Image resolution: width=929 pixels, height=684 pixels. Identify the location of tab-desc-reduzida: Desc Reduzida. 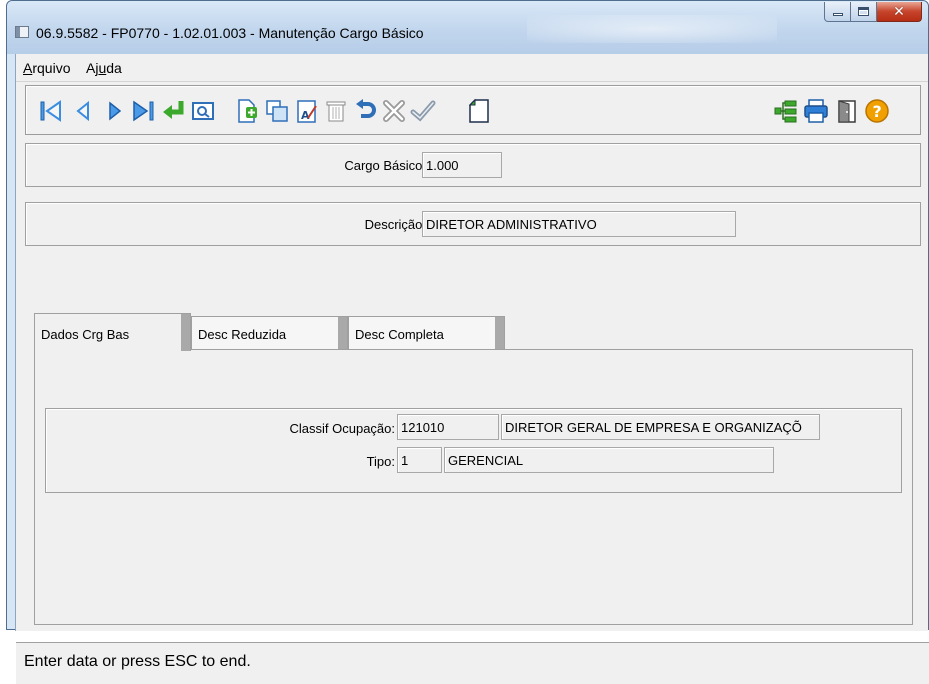
(269, 333).